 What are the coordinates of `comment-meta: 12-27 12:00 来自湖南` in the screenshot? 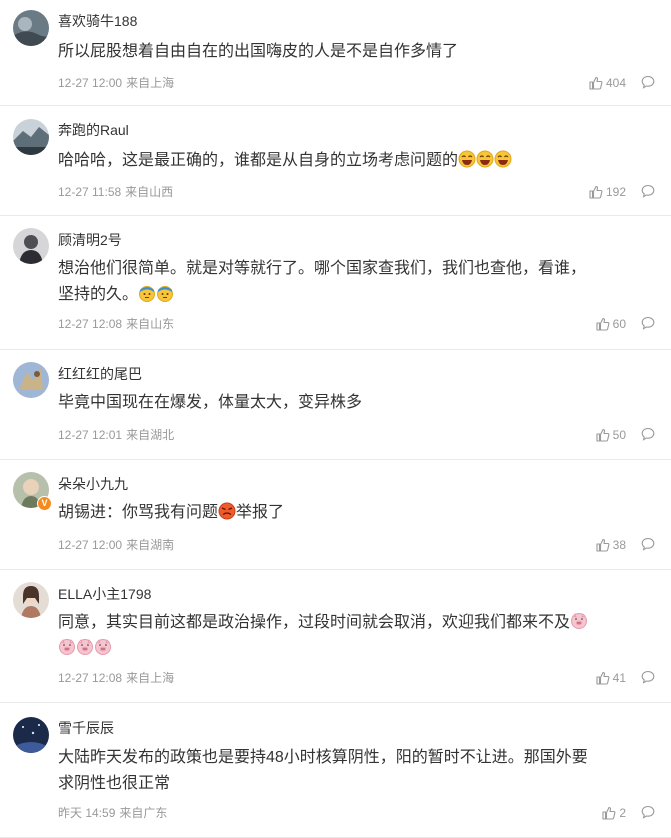 It's located at (116, 545).